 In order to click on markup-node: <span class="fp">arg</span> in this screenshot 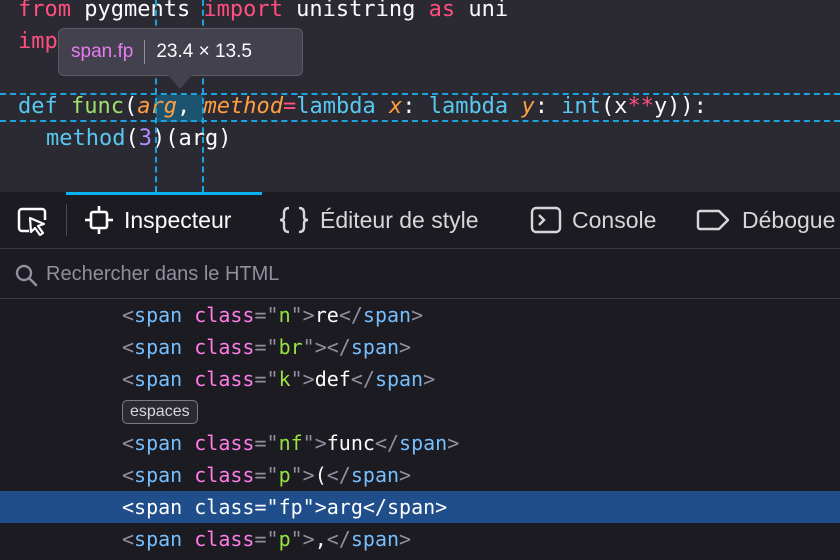, I will do `click(284, 507)`.